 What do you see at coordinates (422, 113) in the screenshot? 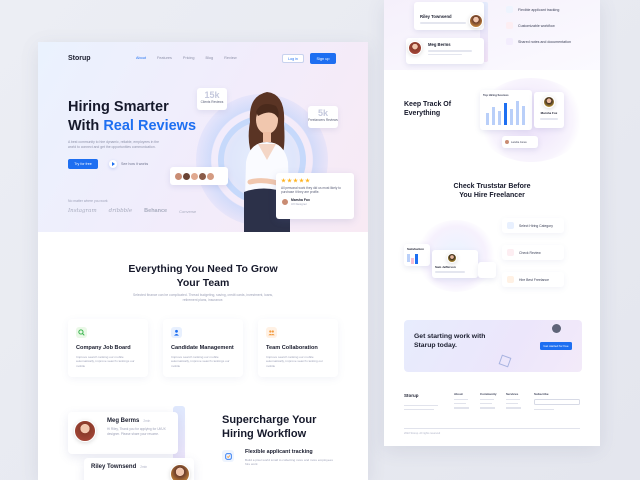
I see `track-title-line2: Everything` at bounding box center [422, 113].